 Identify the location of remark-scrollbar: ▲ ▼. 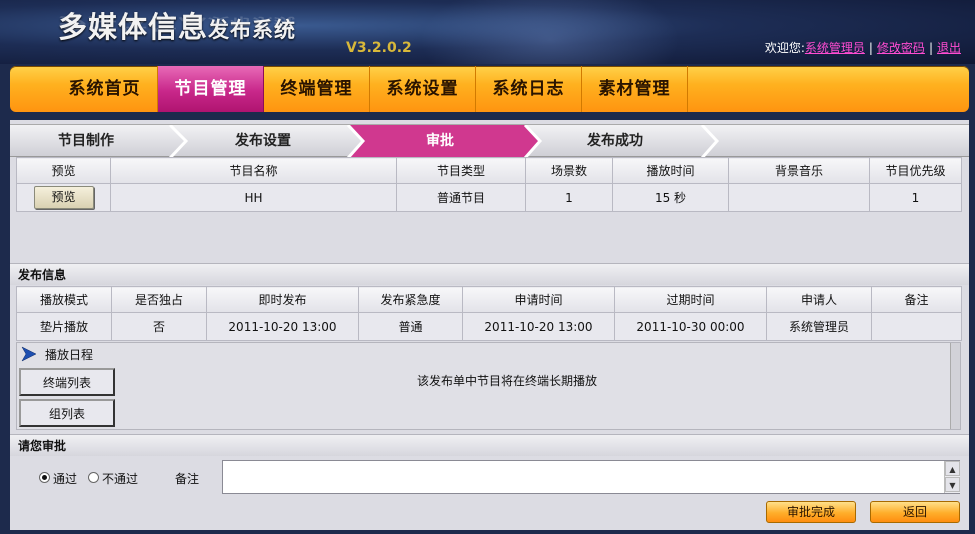
(952, 477).